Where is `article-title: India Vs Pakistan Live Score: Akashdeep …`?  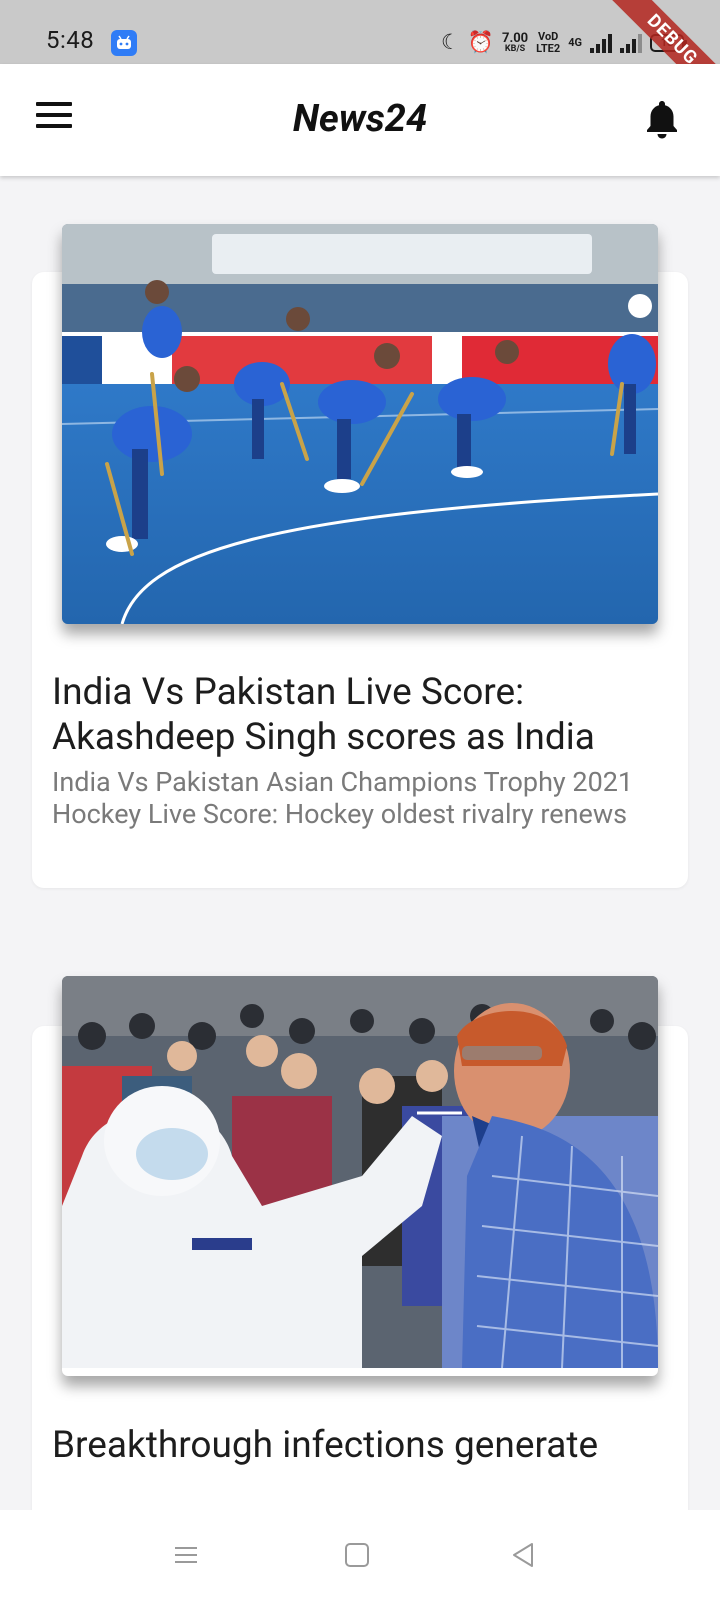
article-title: India Vs Pakistan Live Score: Akashdeep … is located at coordinates (362, 715).